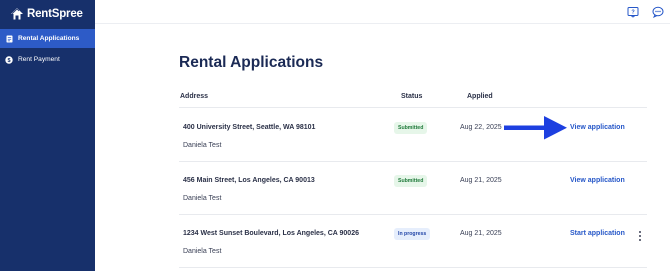 This screenshot has width=670, height=271. I want to click on rentspree-logo-icon, so click(17, 14).